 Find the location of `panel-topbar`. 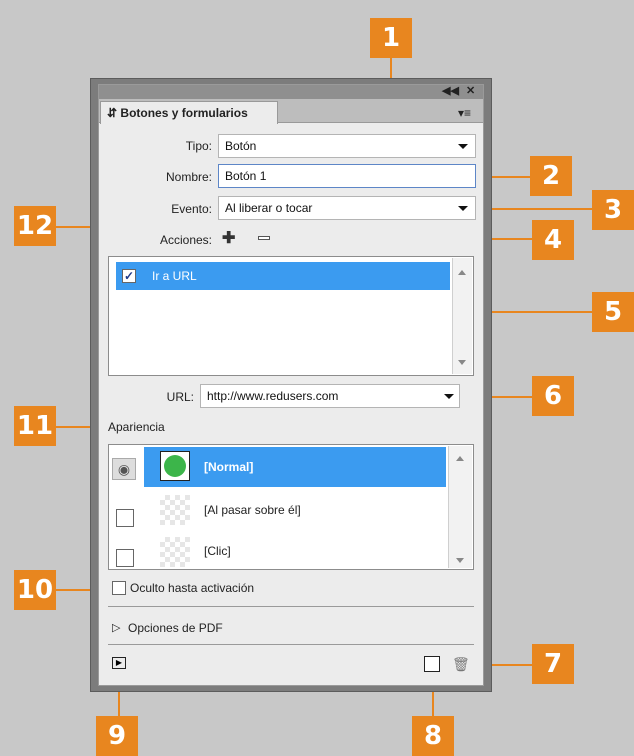

panel-topbar is located at coordinates (291, 92).